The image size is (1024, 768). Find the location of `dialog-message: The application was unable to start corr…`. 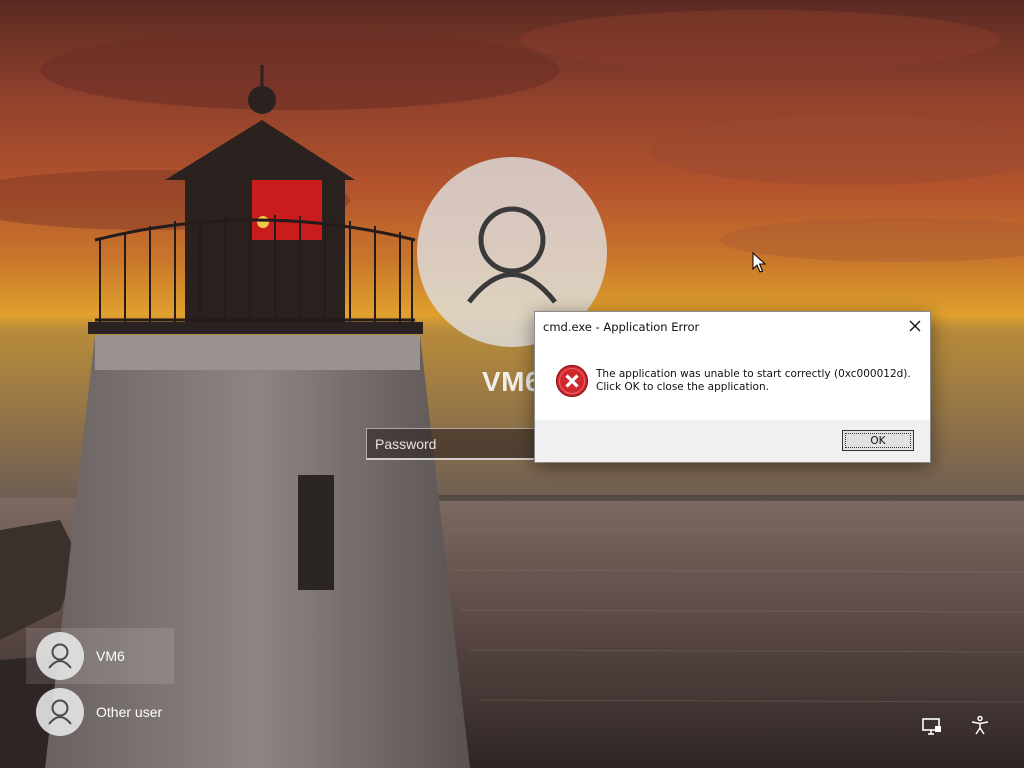

dialog-message: The application was unable to start corr… is located at coordinates (753, 381).